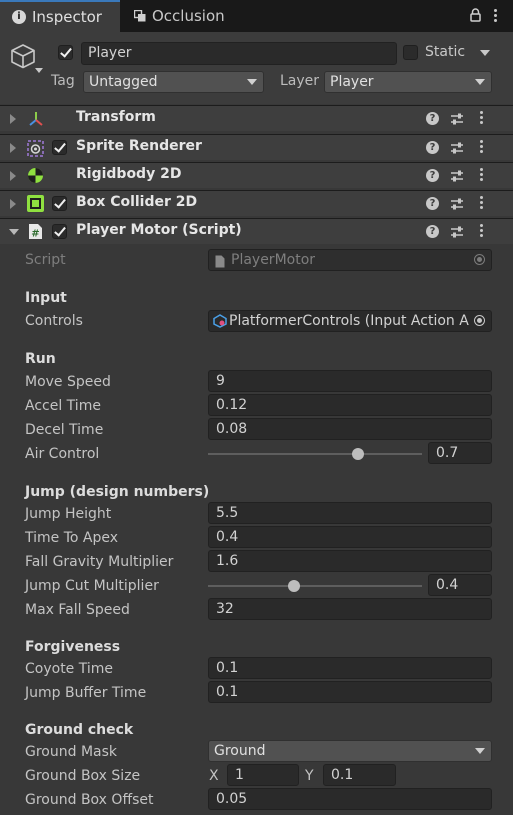 This screenshot has height=815, width=513. Describe the element at coordinates (54, 321) in the screenshot. I see `controls-label: Controls` at that location.